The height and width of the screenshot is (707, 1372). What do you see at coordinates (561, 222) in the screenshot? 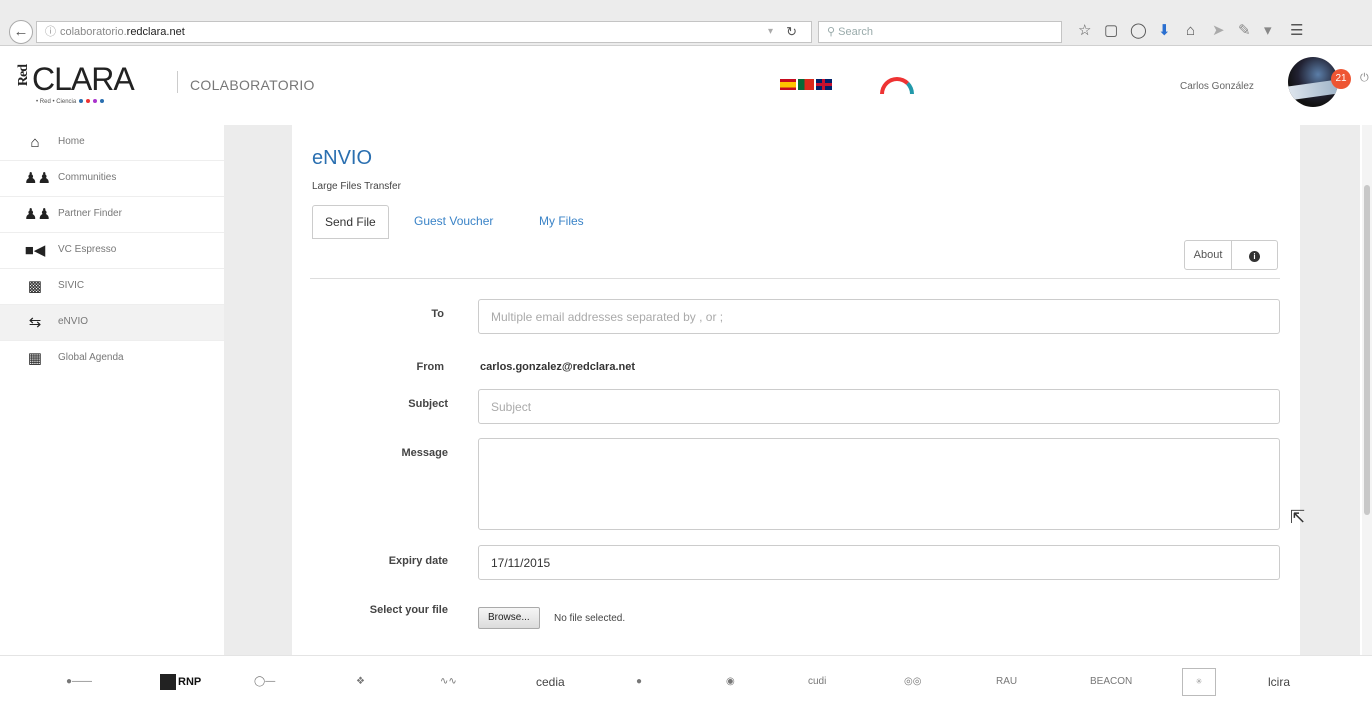
I see `tab-my-files: My Files` at bounding box center [561, 222].